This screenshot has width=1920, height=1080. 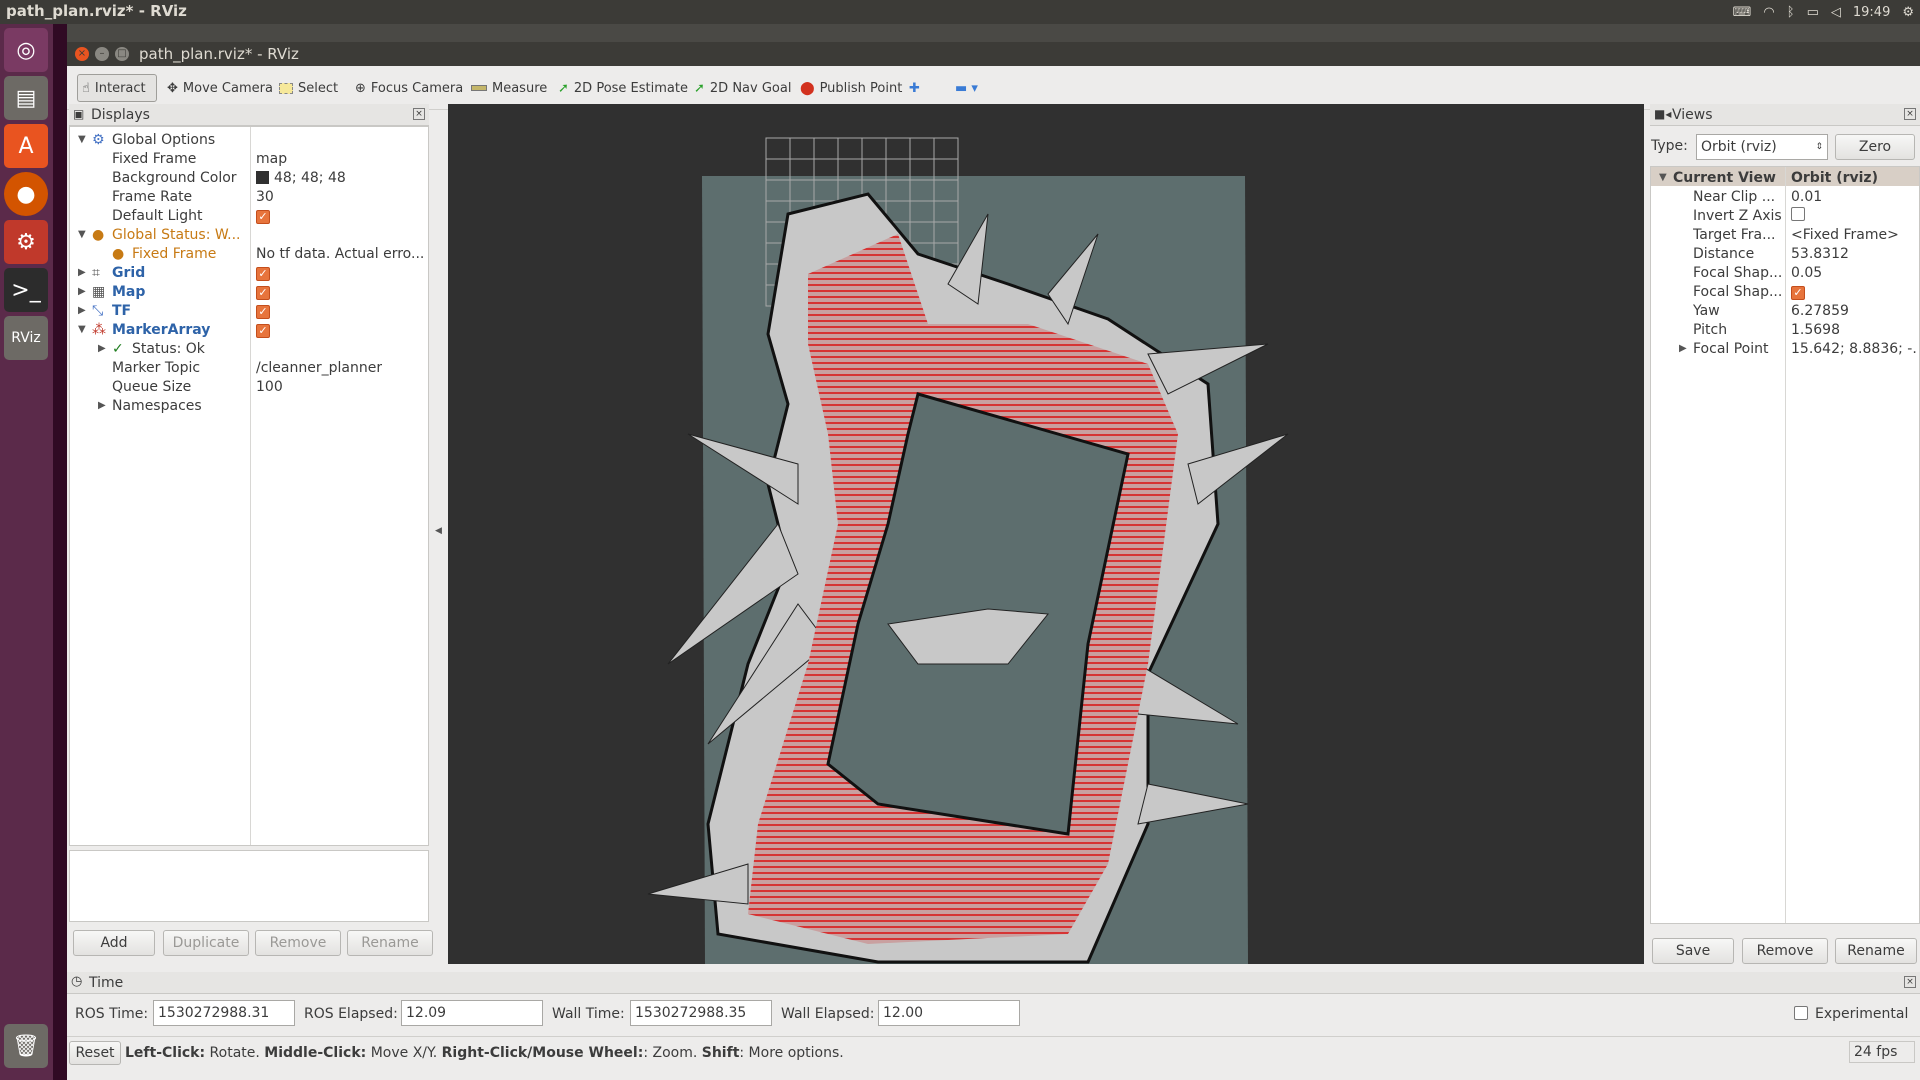 What do you see at coordinates (390, 943) in the screenshot?
I see `rename-display-button: Rename` at bounding box center [390, 943].